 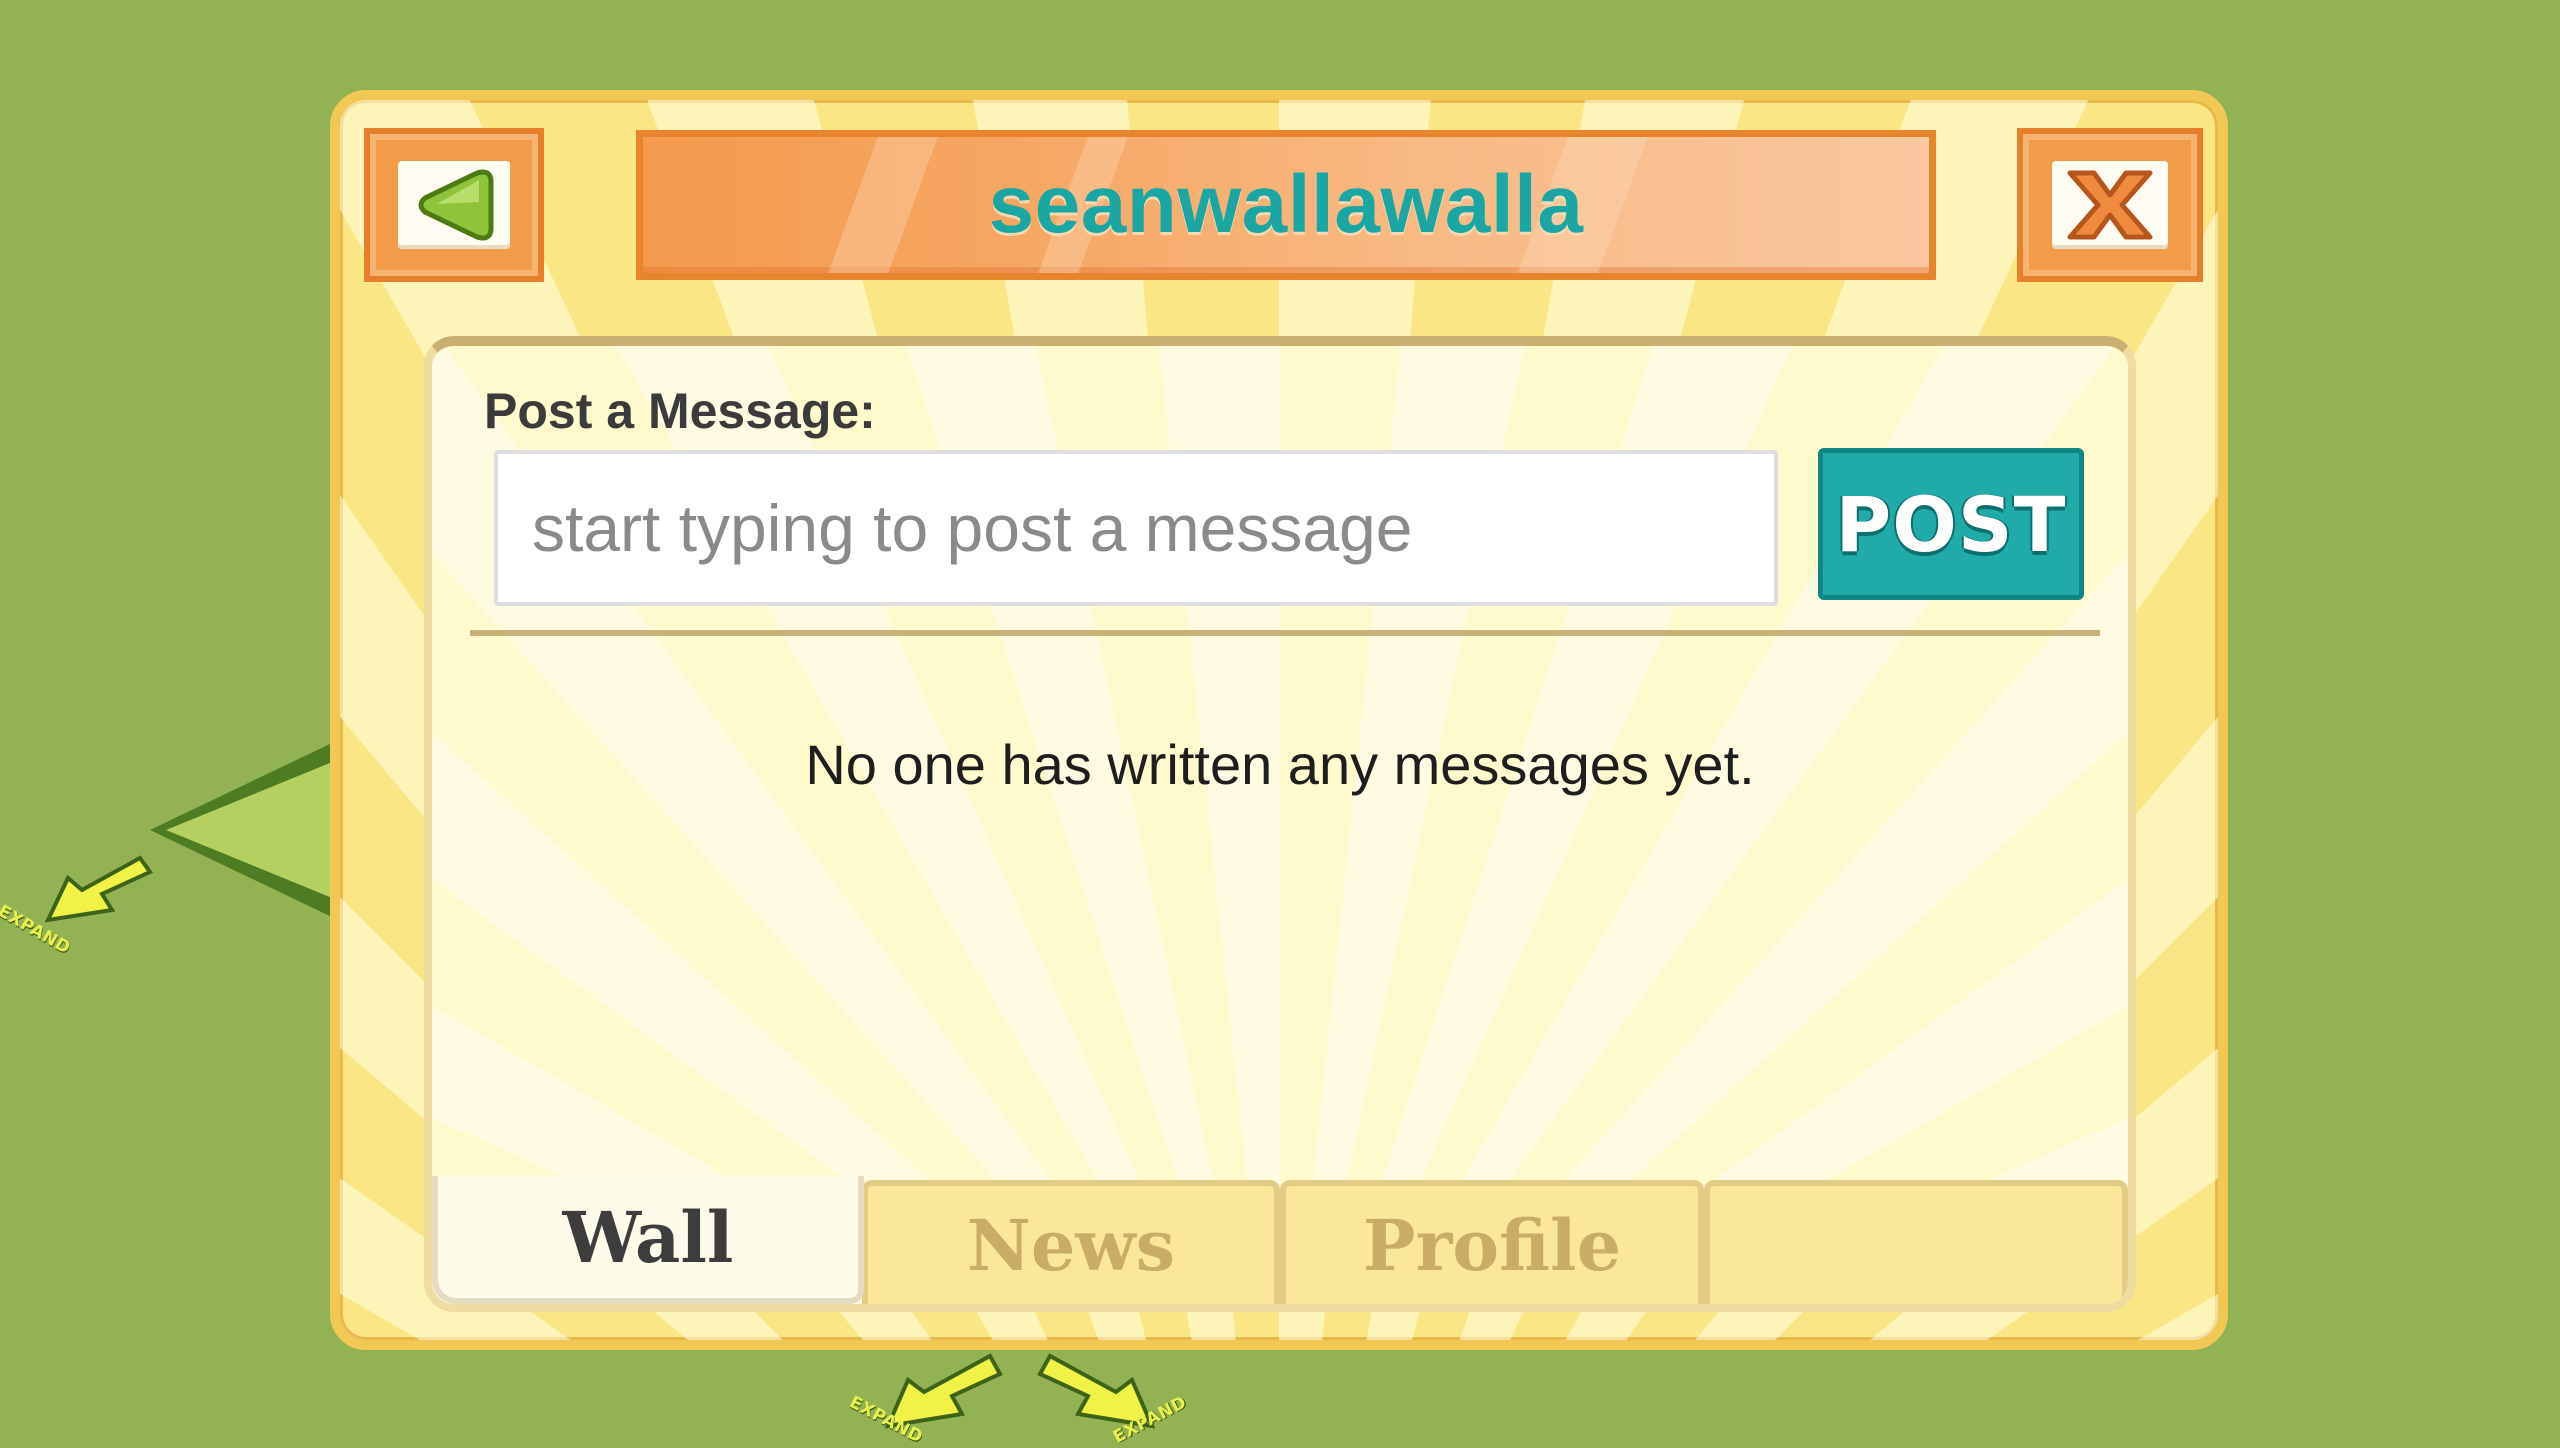 I want to click on username-title: seanwallawalla, so click(x=1286, y=204).